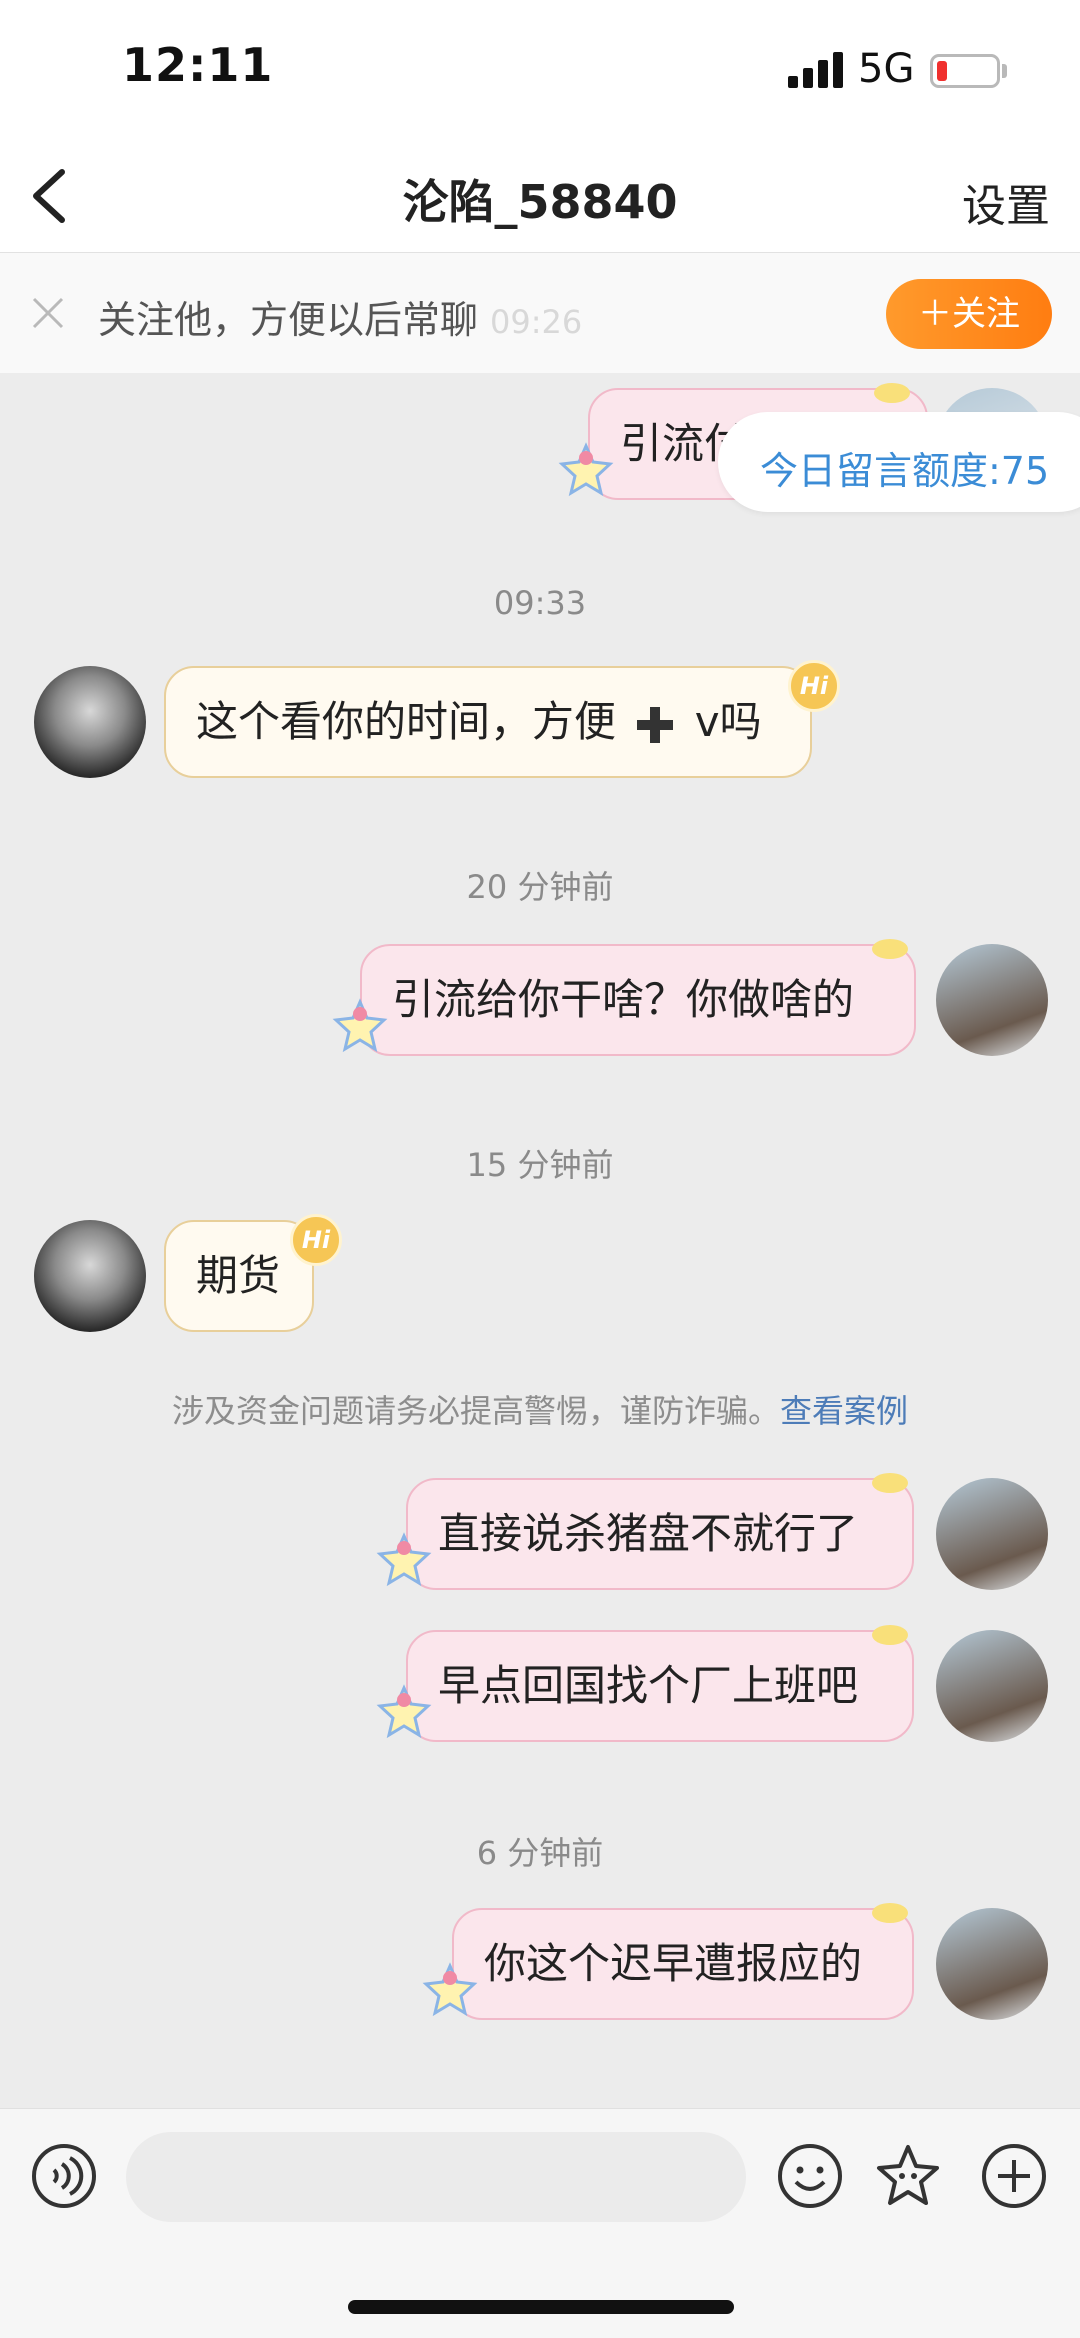  I want to click on view-cases-link: 查看案例, so click(844, 1411).